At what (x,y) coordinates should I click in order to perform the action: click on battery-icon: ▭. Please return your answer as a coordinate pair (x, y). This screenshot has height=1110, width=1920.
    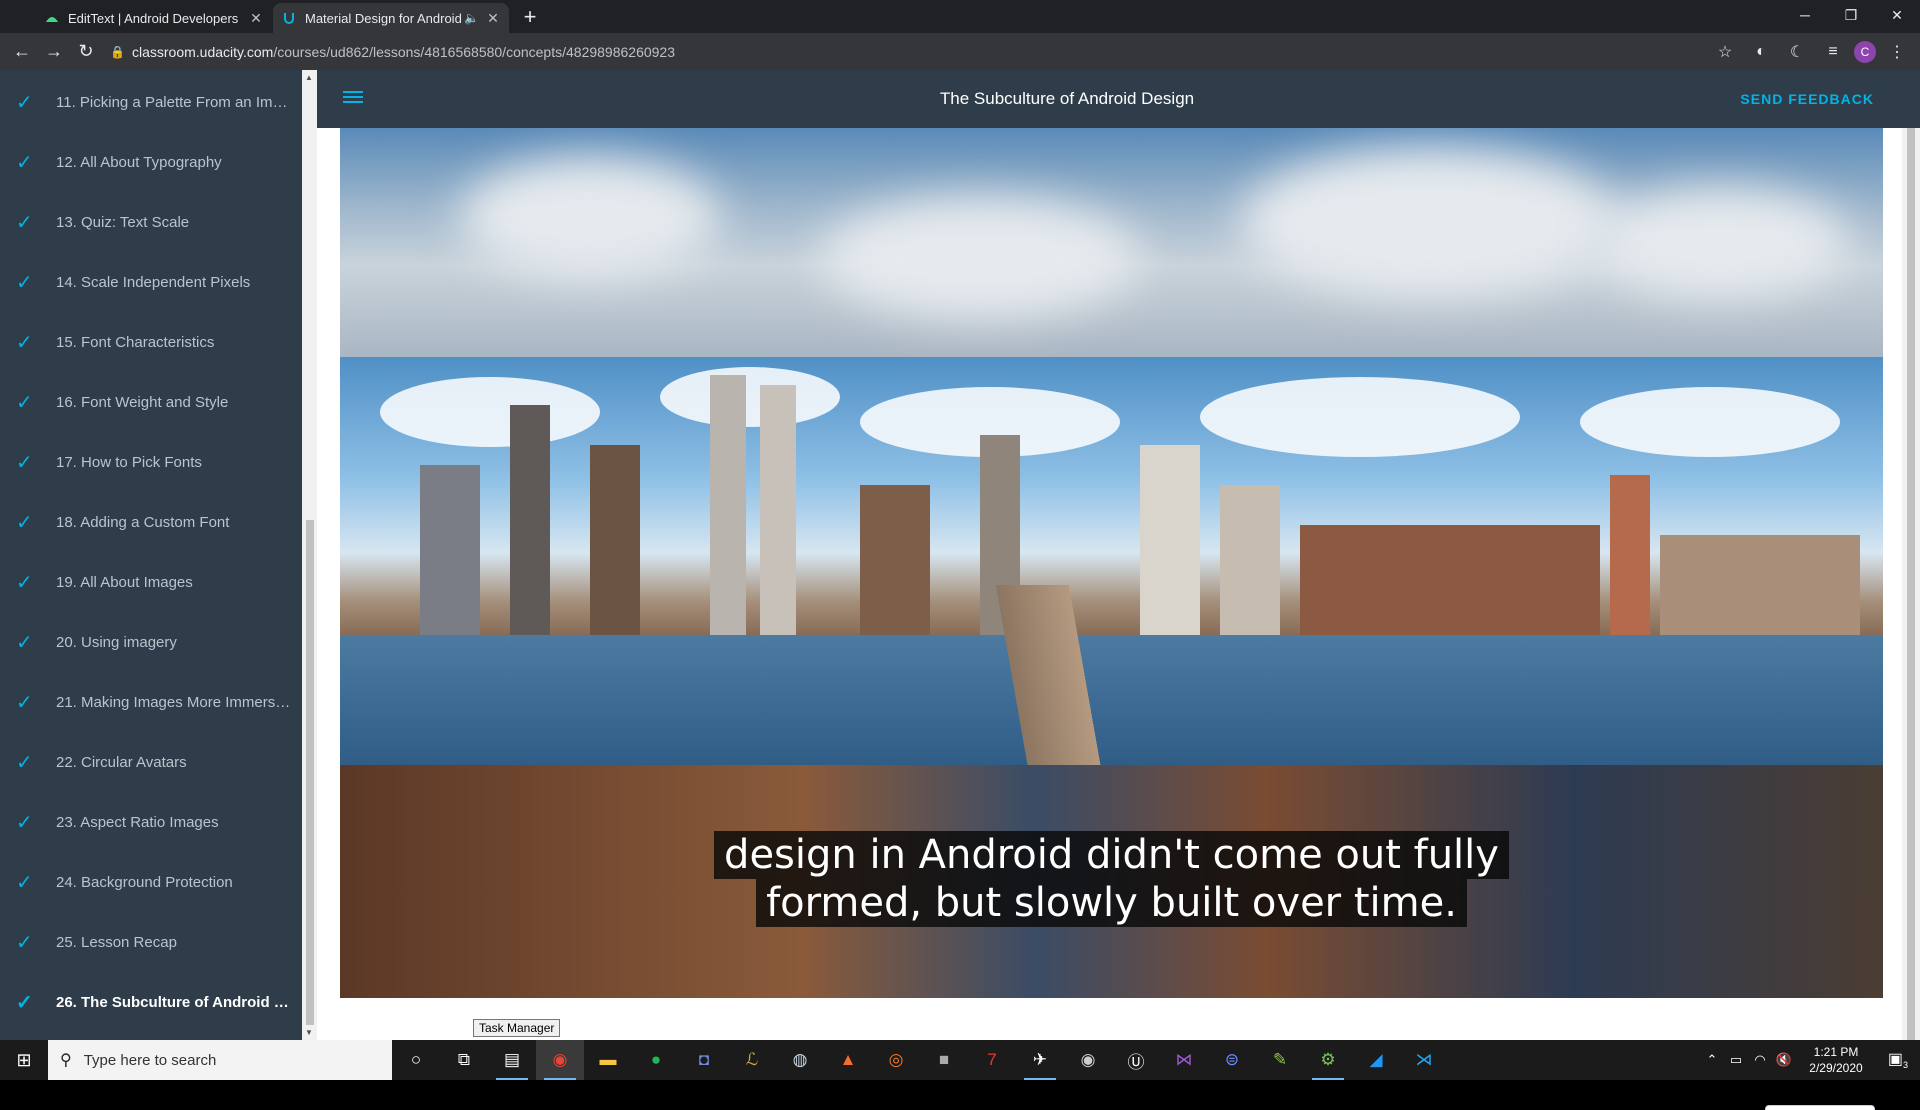
    Looking at the image, I should click on (1736, 1060).